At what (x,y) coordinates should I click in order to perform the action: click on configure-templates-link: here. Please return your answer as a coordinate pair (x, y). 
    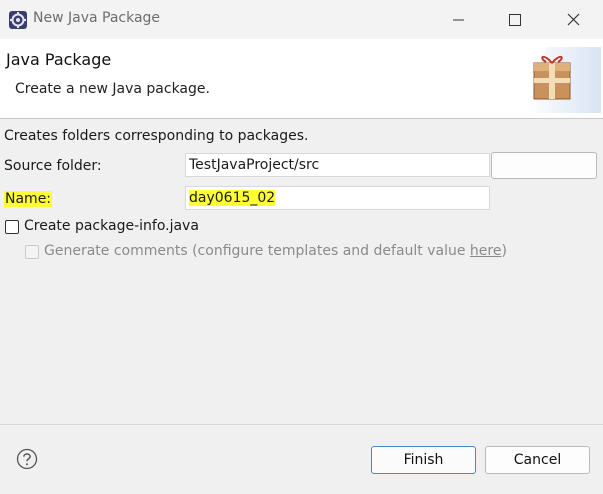
    Looking at the image, I should click on (486, 251).